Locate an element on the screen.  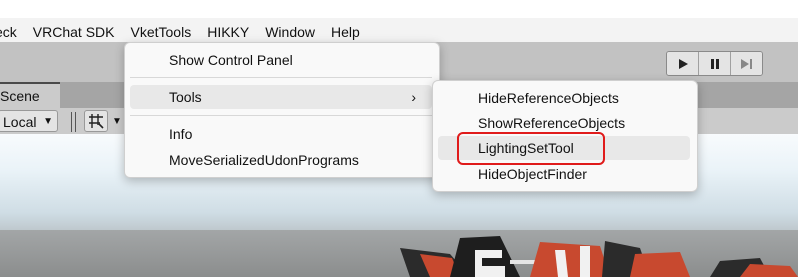
menu-item-show-control-panel: Show Control Panel is located at coordinates (281, 60).